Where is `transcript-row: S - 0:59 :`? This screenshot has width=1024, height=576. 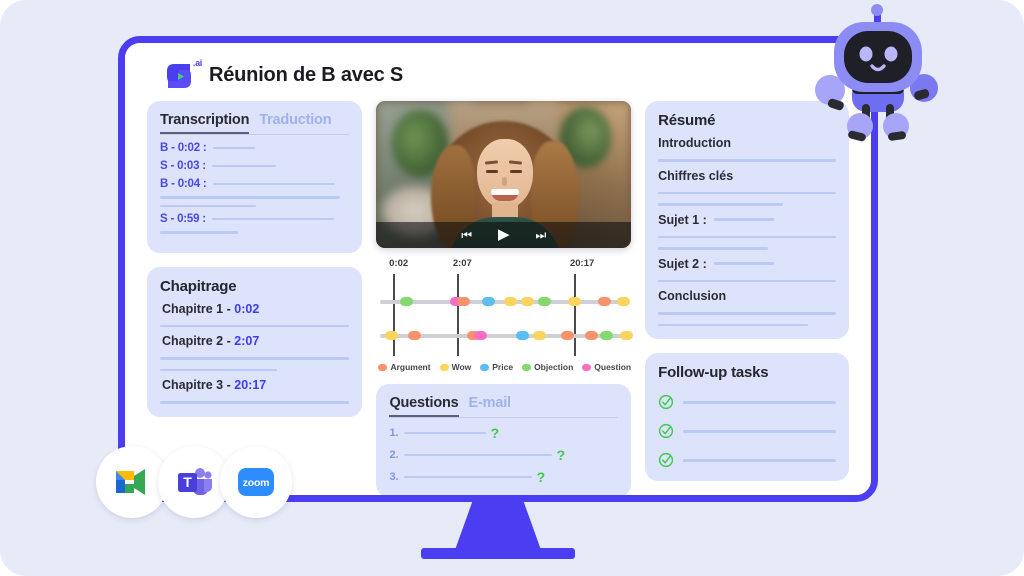
transcript-row: S - 0:59 : is located at coordinates (254, 219).